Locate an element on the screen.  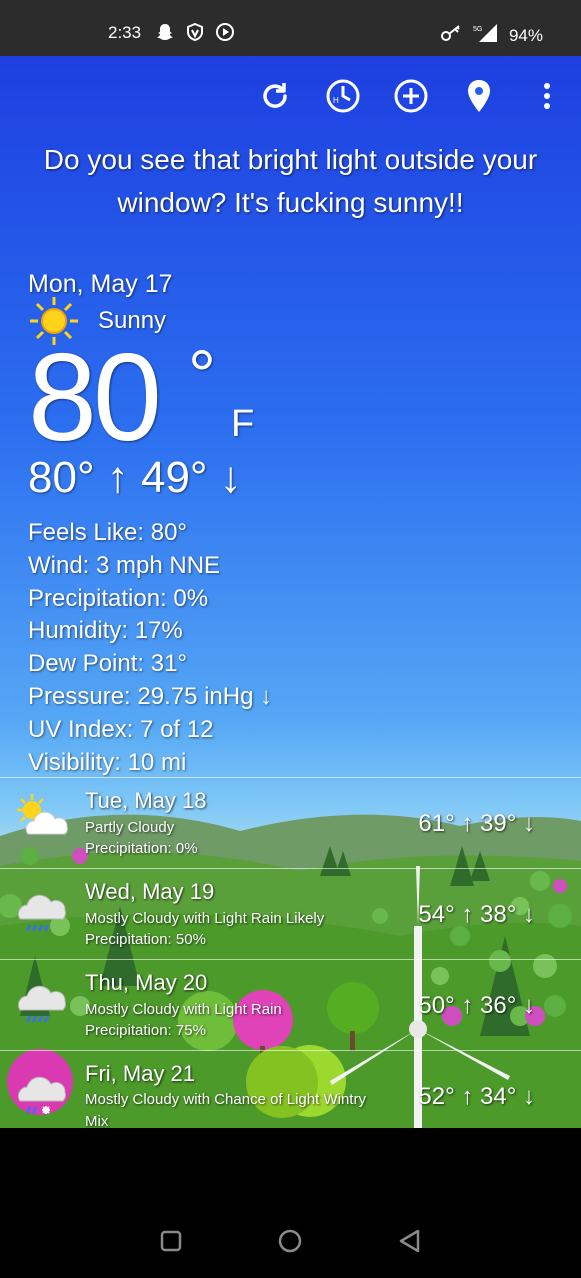
recents-icon is located at coordinates (171, 1241).